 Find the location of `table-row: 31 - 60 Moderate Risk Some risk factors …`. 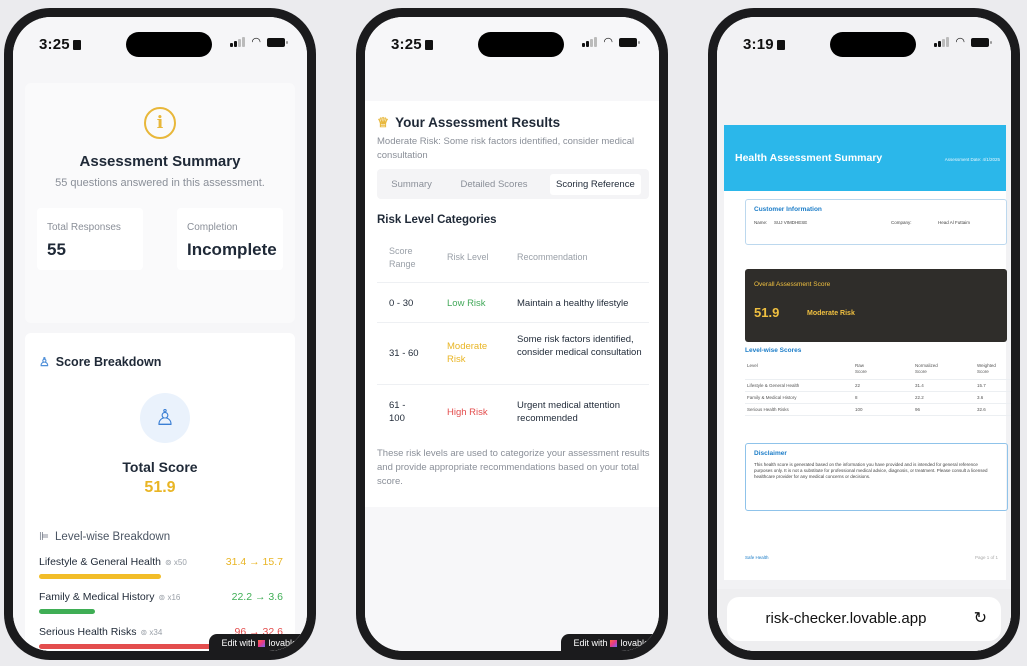

table-row: 31 - 60 Moderate Risk Some risk factors … is located at coordinates (513, 354).